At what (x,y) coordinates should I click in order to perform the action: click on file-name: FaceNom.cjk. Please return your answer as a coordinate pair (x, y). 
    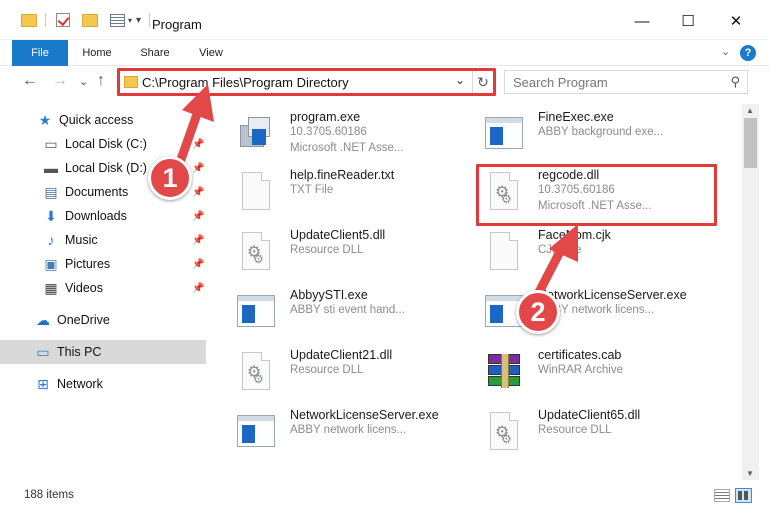
    Looking at the image, I should click on (574, 235).